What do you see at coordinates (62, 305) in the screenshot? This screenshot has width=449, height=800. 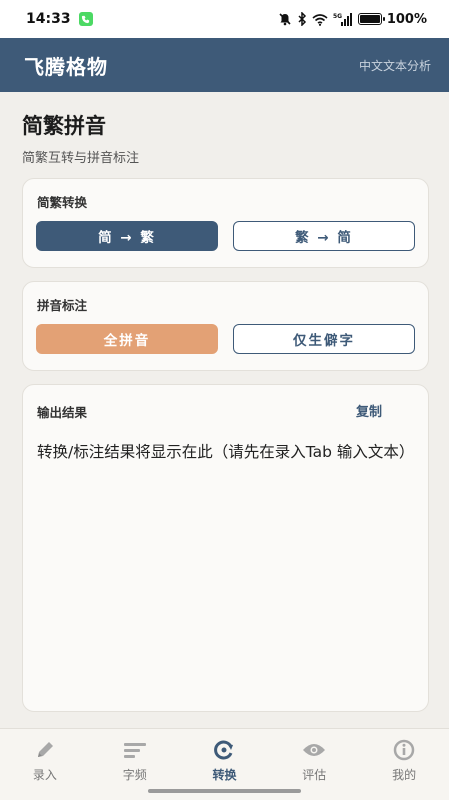 I see `pinyin-label: 拼音标注` at bounding box center [62, 305].